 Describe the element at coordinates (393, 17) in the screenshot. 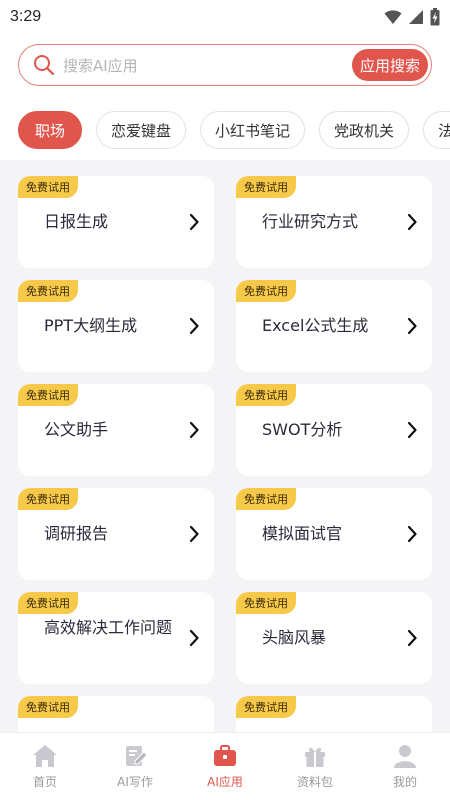

I see `wifi-icon` at that location.